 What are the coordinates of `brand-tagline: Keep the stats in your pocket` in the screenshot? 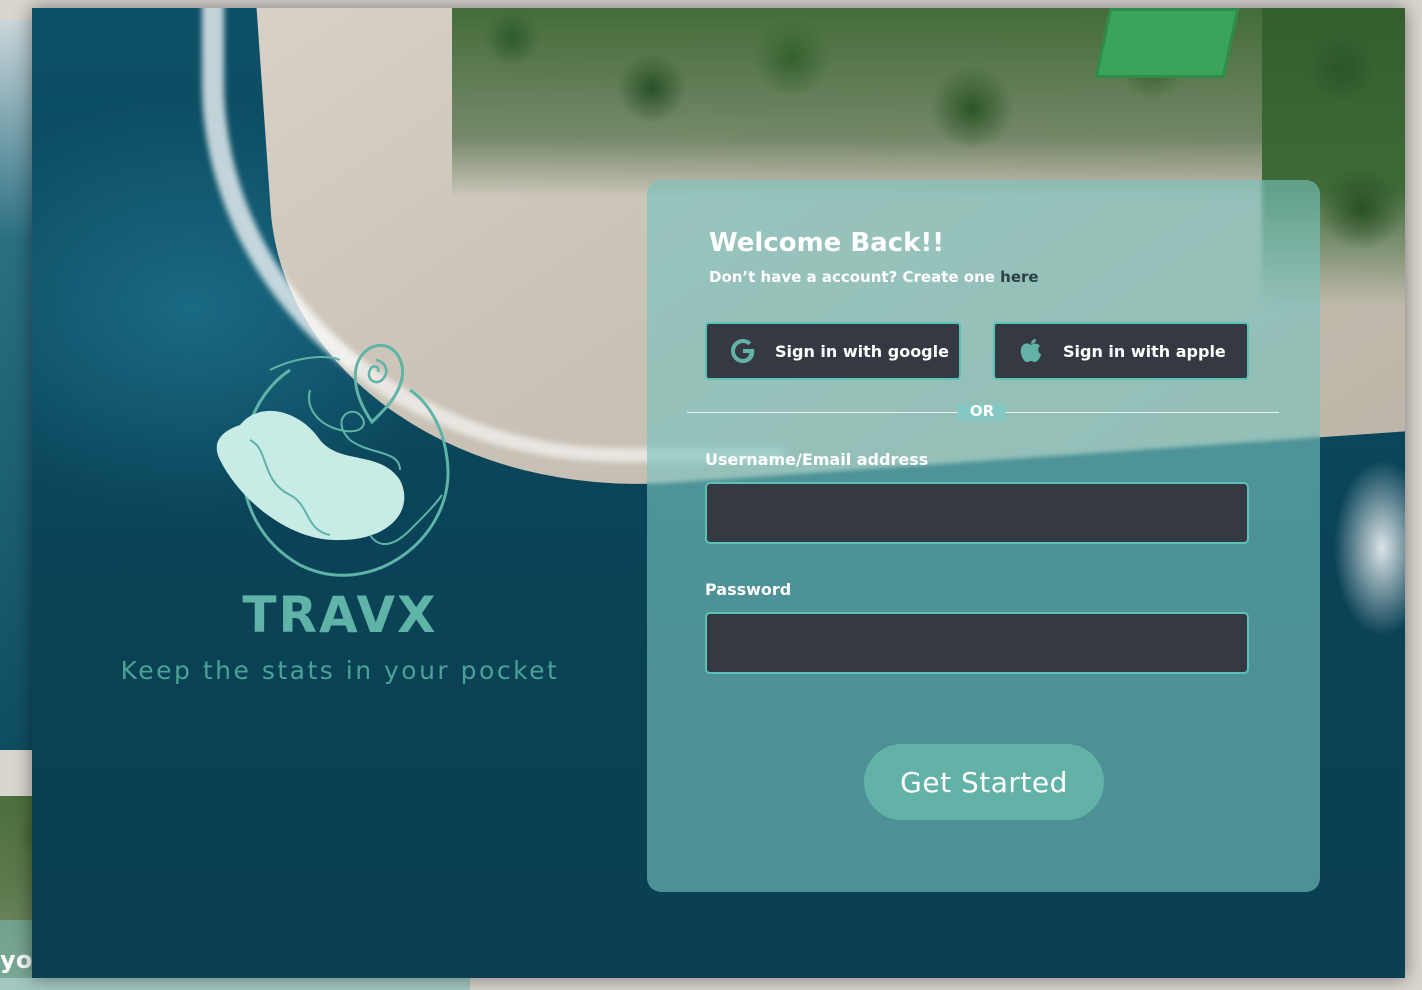 It's located at (340, 670).